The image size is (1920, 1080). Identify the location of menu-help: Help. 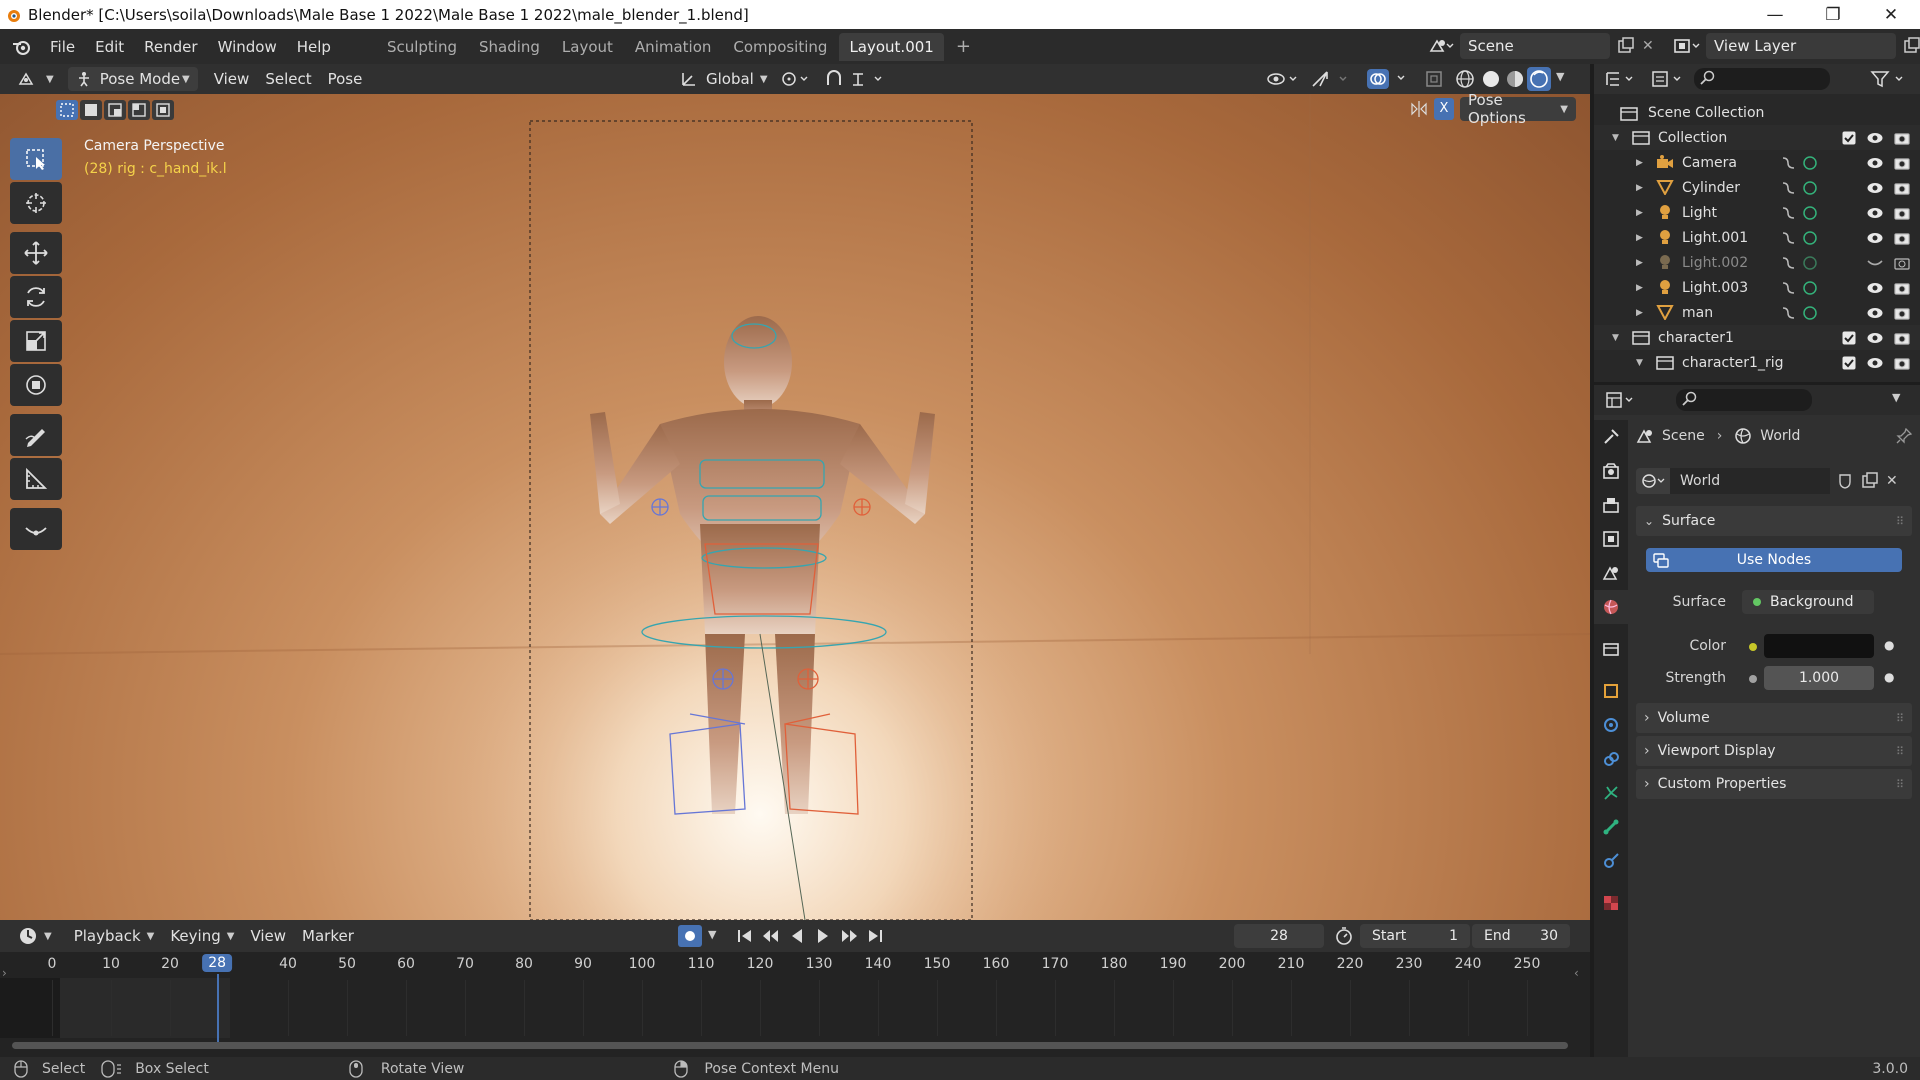
(314, 47).